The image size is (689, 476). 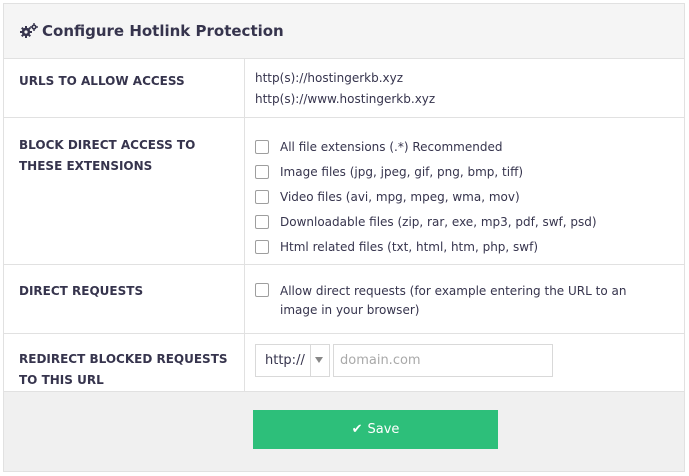 I want to click on select-divider, so click(x=310, y=360).